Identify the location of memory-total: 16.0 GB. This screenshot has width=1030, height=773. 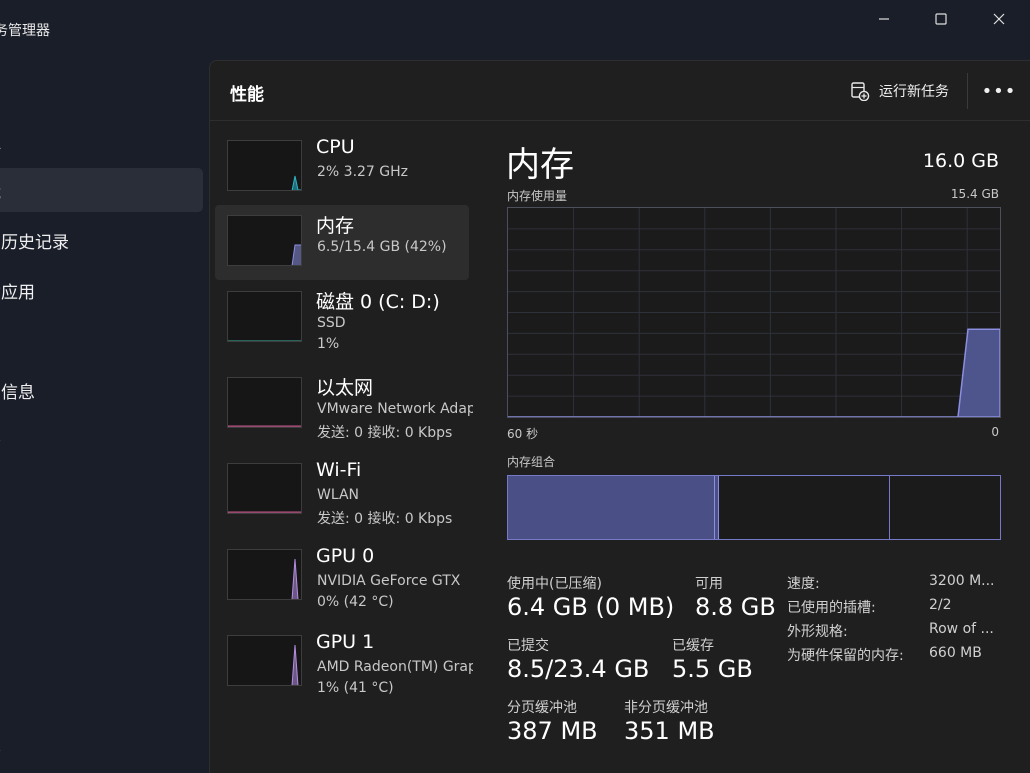
(960, 161).